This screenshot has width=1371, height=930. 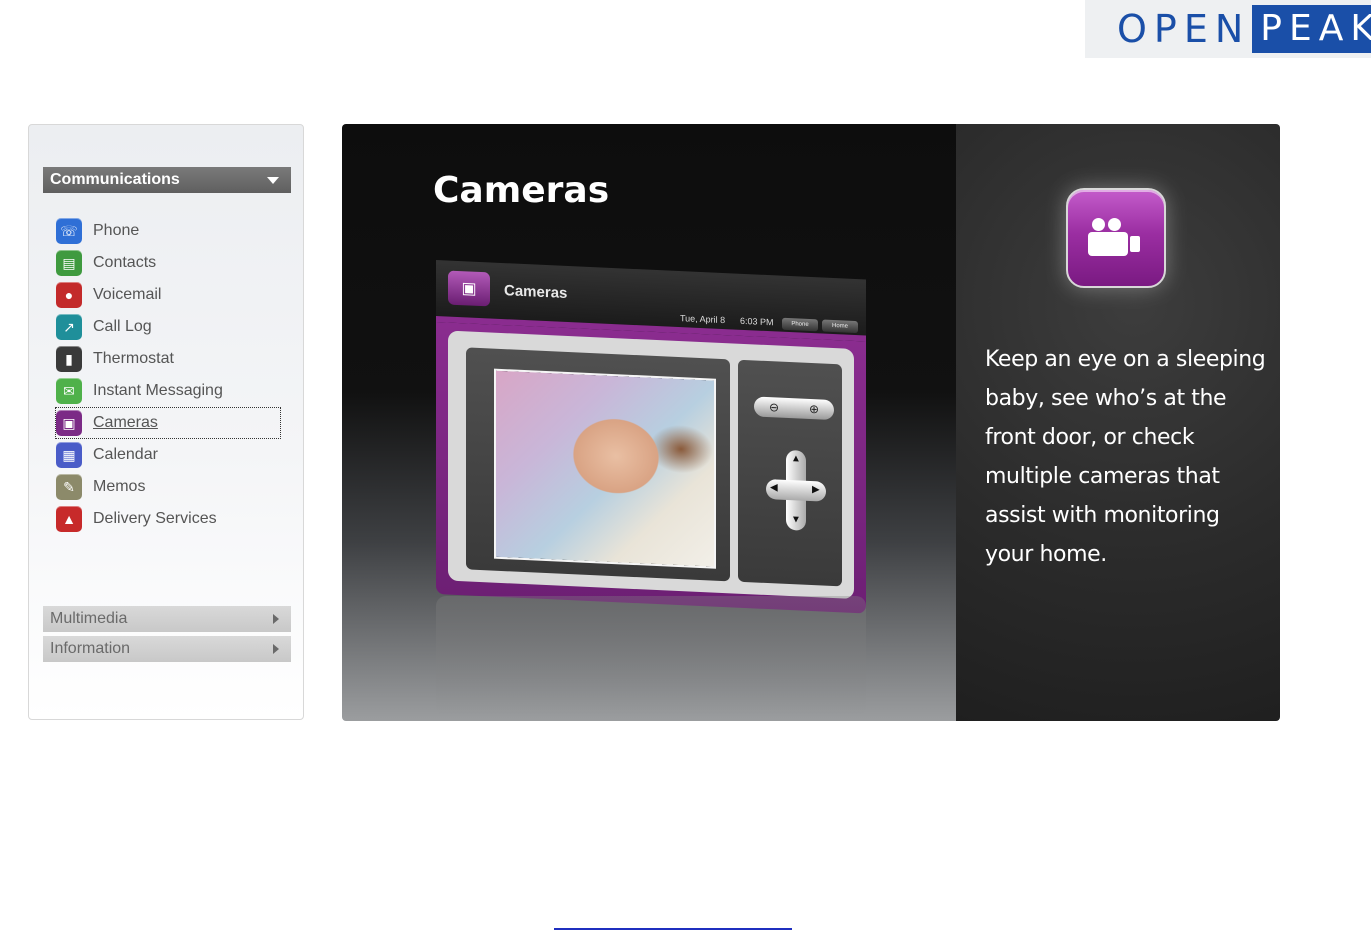 What do you see at coordinates (816, 490) in the screenshot?
I see `arrow-right-icon: ▶` at bounding box center [816, 490].